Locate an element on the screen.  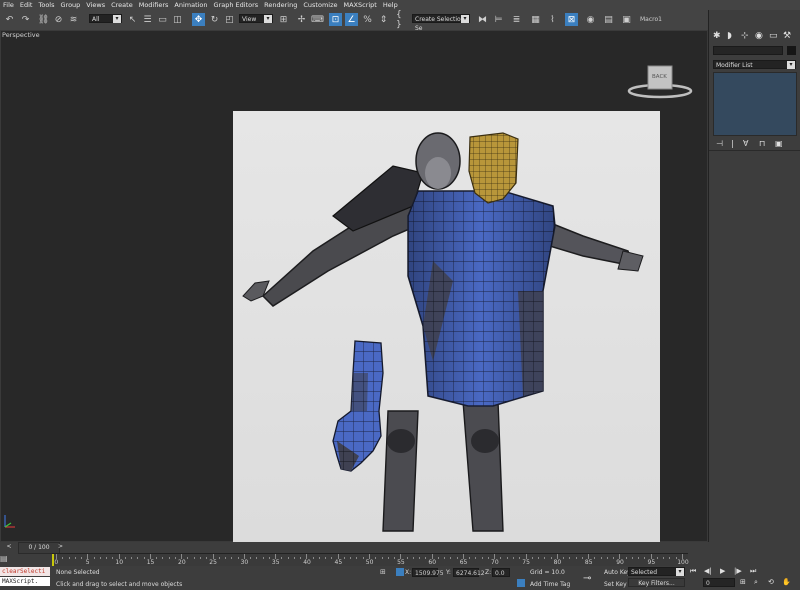
modify-tab-icon: ◗ is located at coordinates (729, 36).